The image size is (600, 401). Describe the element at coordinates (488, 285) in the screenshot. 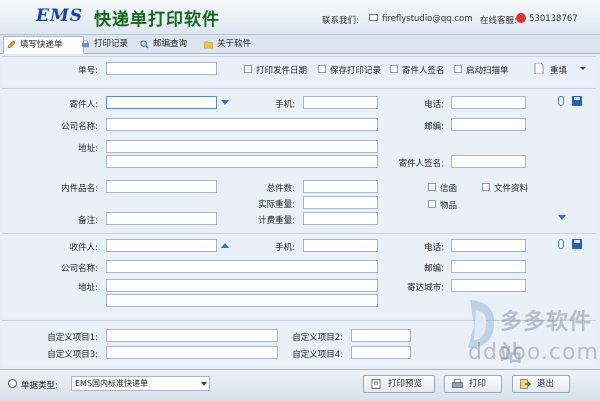

I see `destination-city-input` at that location.